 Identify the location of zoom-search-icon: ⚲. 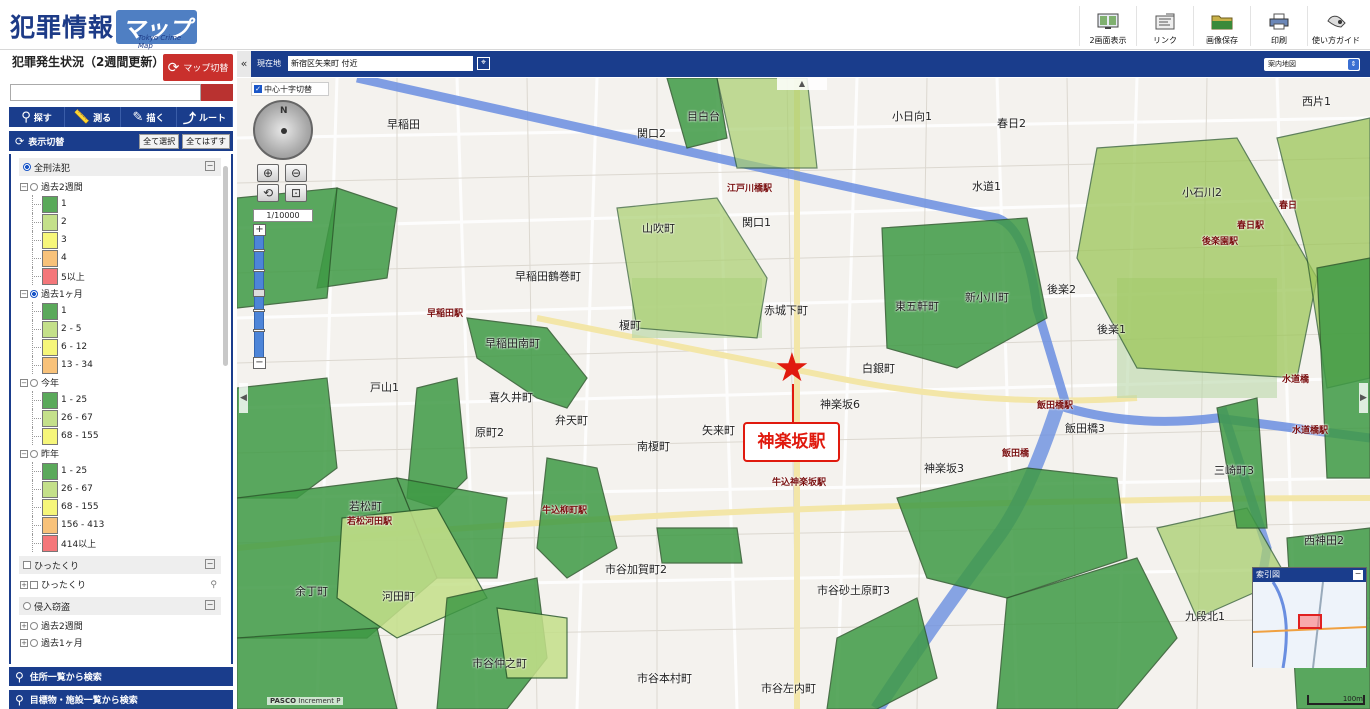
(213, 585).